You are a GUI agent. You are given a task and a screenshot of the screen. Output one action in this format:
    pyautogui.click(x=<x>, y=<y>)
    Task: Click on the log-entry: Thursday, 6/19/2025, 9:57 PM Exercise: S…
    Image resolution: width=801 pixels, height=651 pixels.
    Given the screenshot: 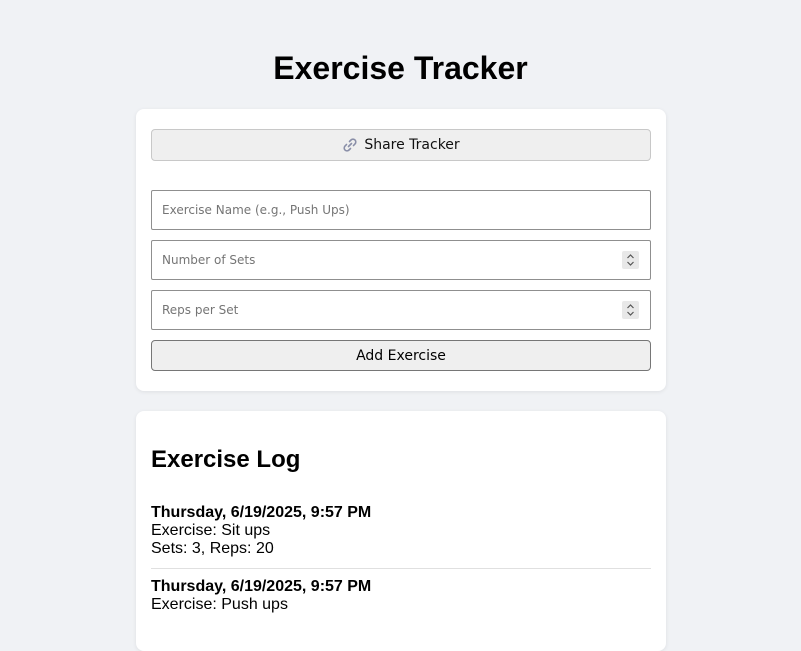 What is the action you would take?
    pyautogui.click(x=401, y=536)
    